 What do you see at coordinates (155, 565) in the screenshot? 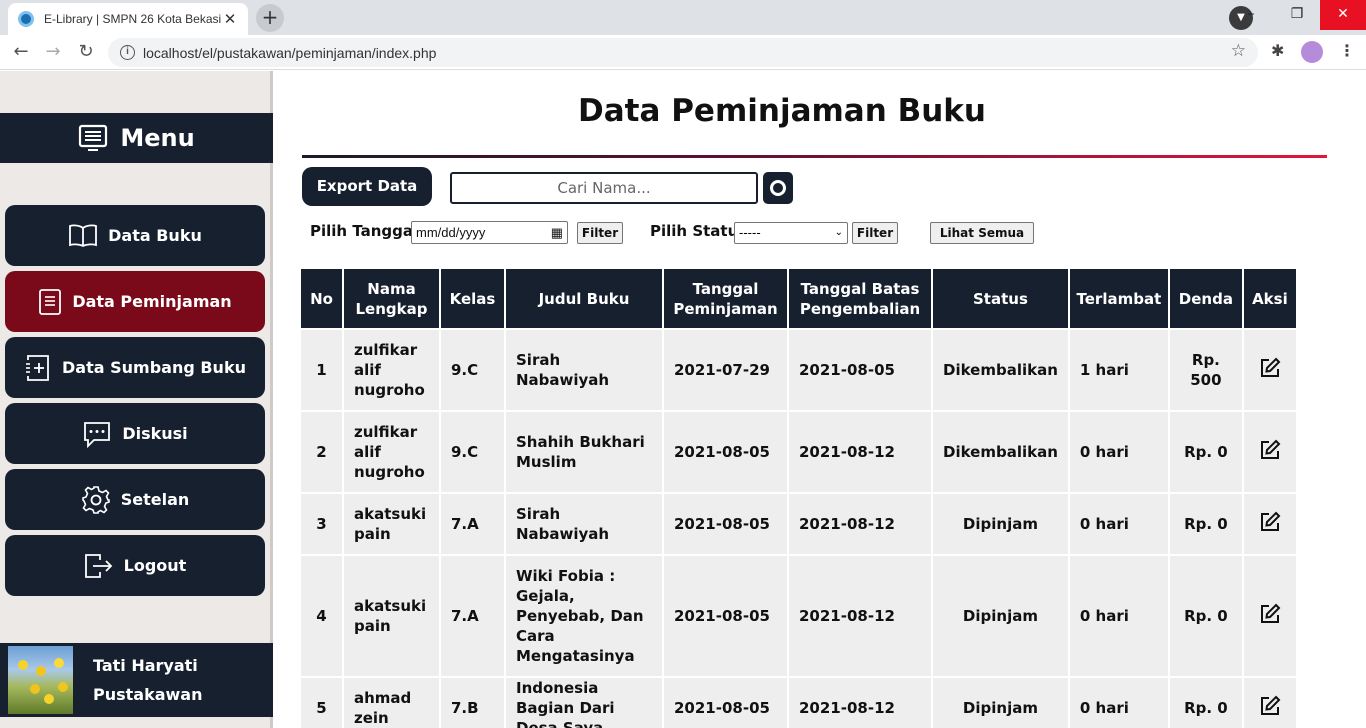
I see `sidebar-item-label: Logout` at bounding box center [155, 565].